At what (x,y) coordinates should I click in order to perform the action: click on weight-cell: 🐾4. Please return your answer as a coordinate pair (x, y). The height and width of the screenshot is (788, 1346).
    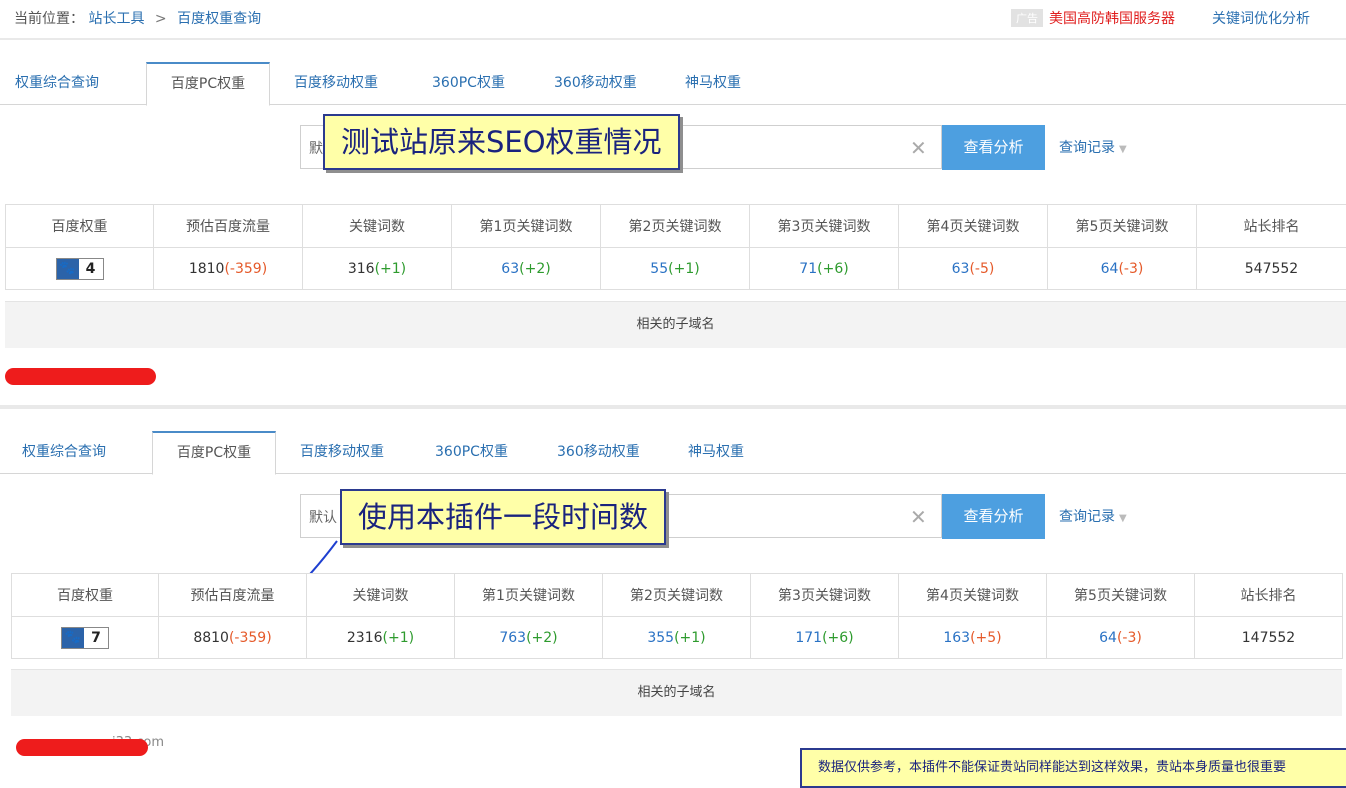
    Looking at the image, I should click on (80, 269).